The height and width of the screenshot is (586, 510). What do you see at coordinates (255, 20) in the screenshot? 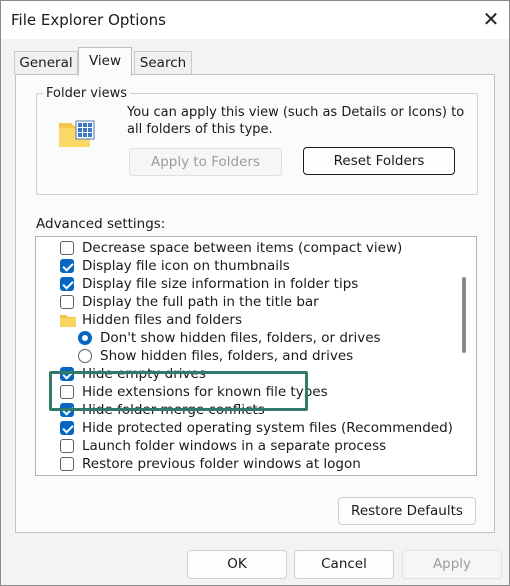
I see `title-bar: File Explorer Options ✕` at bounding box center [255, 20].